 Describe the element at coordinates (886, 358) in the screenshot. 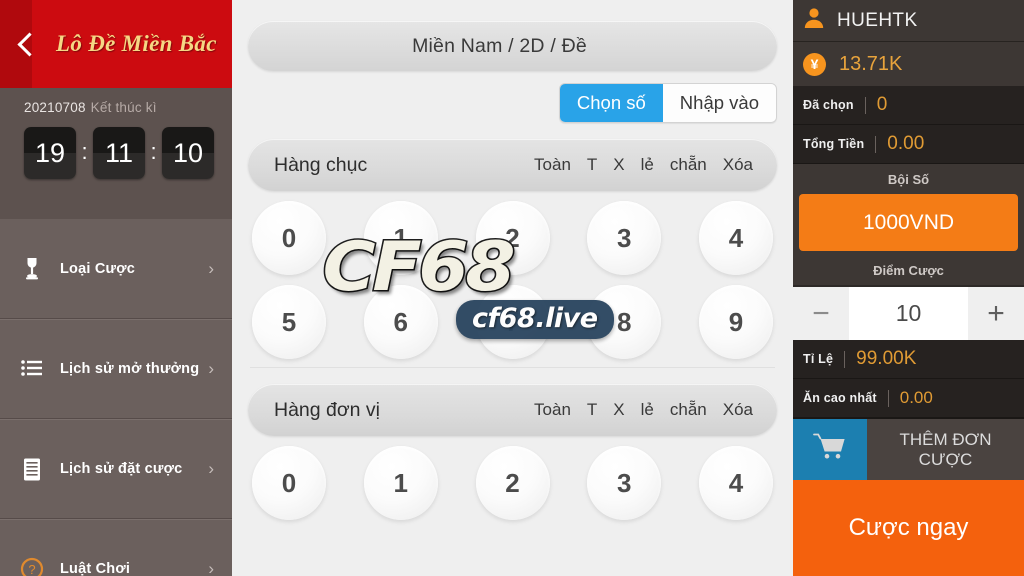

I see `stat-value: 99.00K` at that location.